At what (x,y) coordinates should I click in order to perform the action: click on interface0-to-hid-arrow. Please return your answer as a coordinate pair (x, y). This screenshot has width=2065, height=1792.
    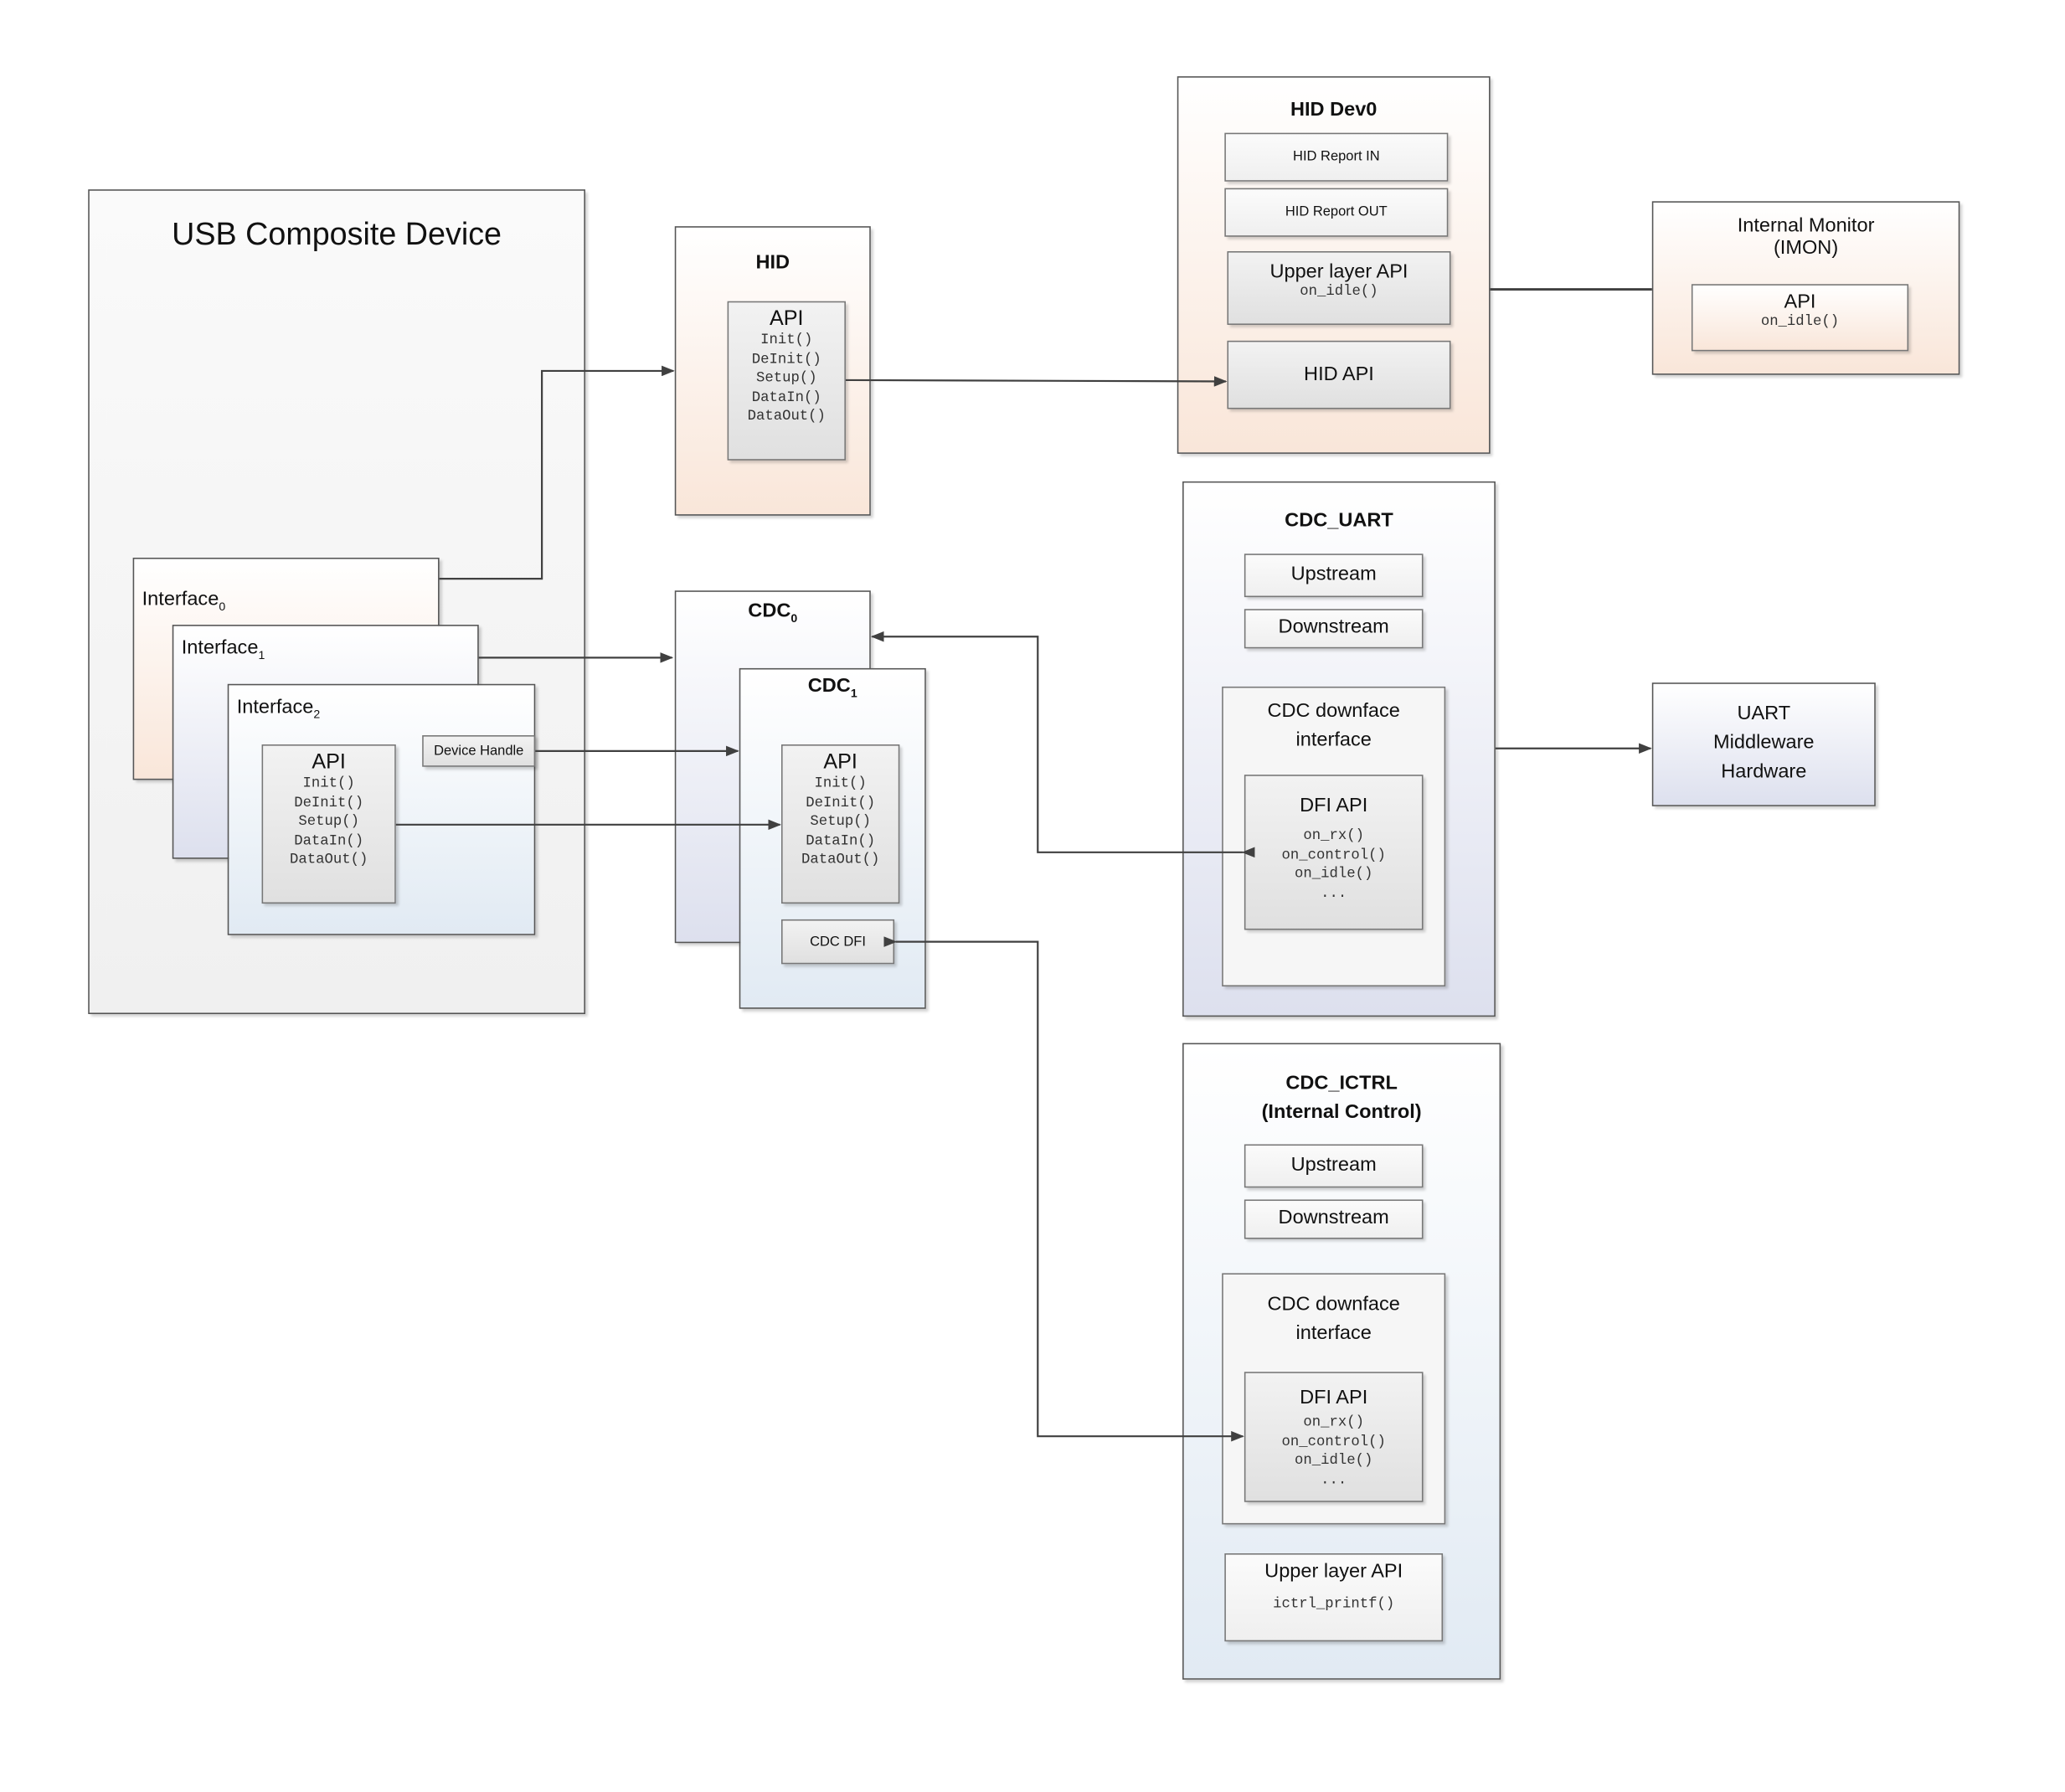
    Looking at the image, I should click on (557, 472).